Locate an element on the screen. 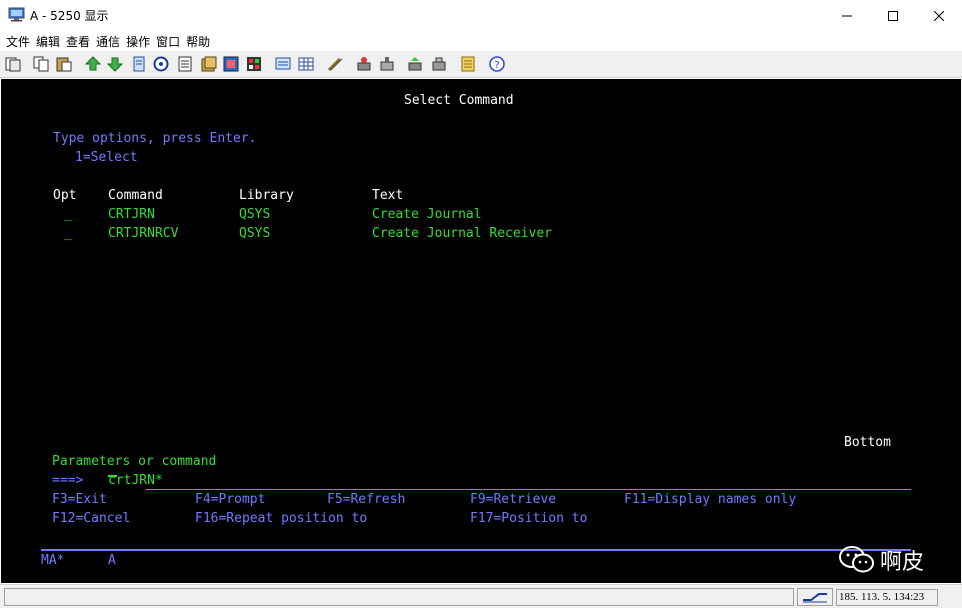 The width and height of the screenshot is (962, 608). fkey-f9: F9=Retrieve is located at coordinates (513, 500).